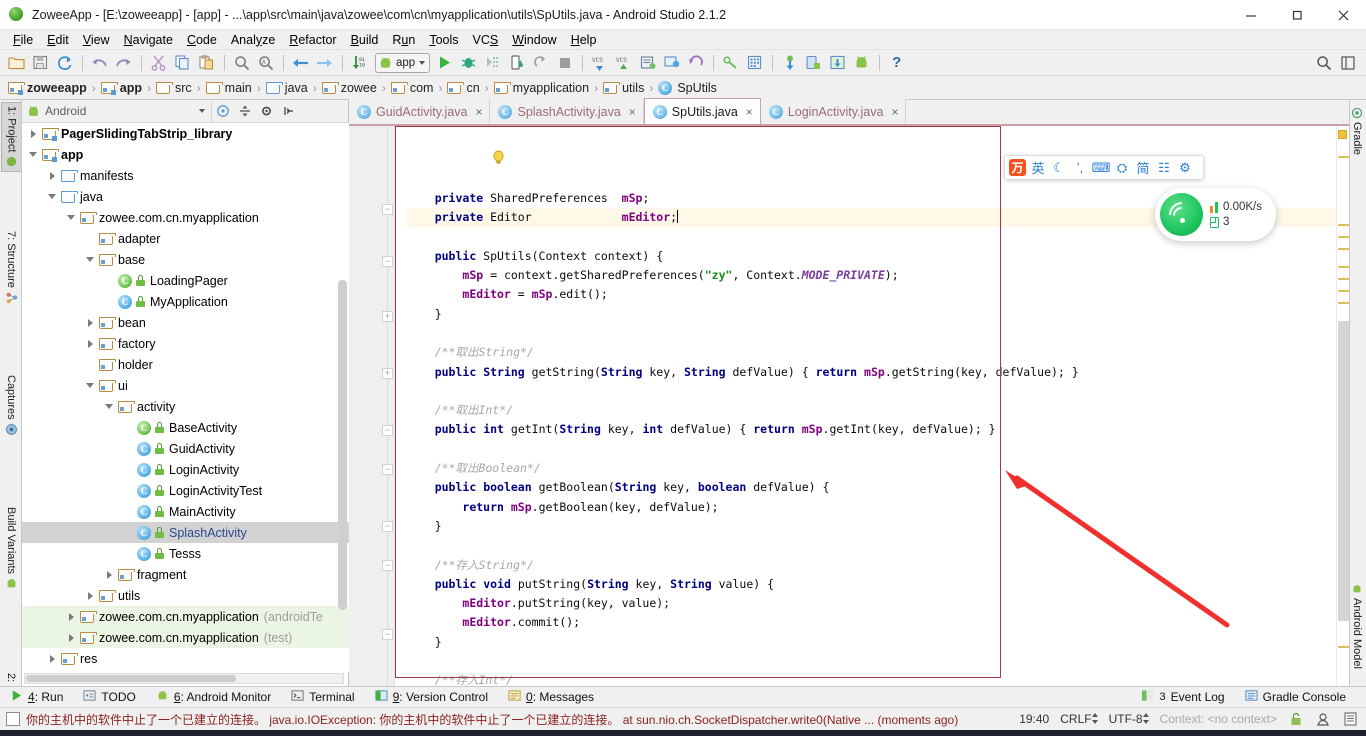  I want to click on back-icon, so click(300, 63).